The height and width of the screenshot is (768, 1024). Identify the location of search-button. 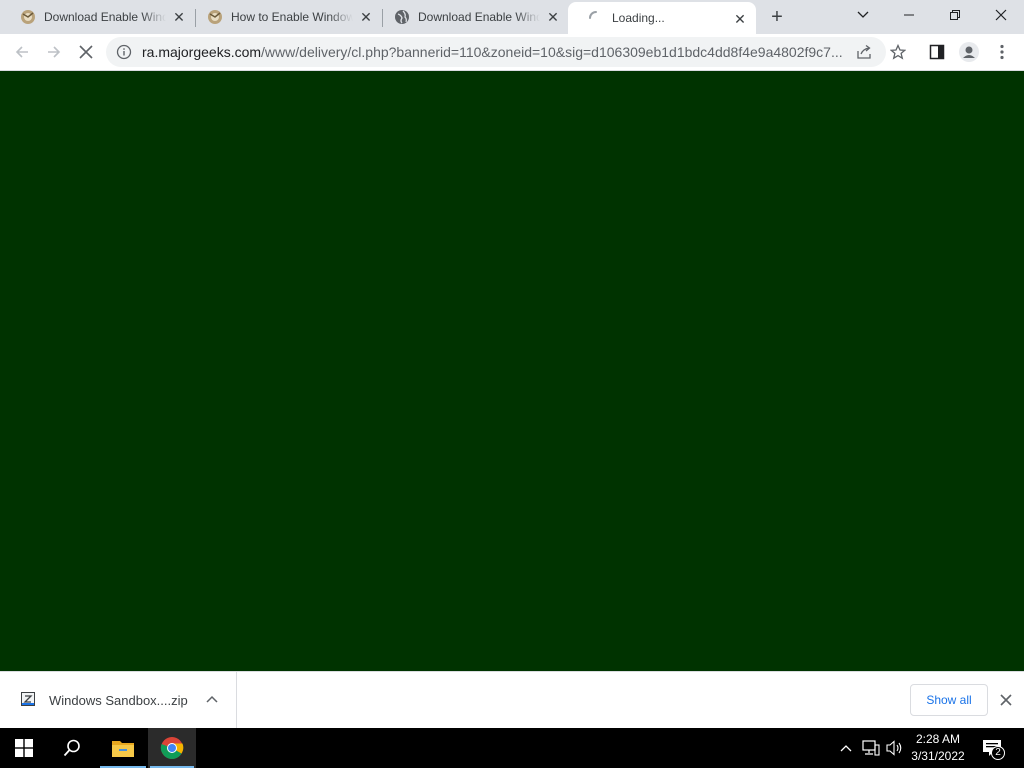
(72, 748).